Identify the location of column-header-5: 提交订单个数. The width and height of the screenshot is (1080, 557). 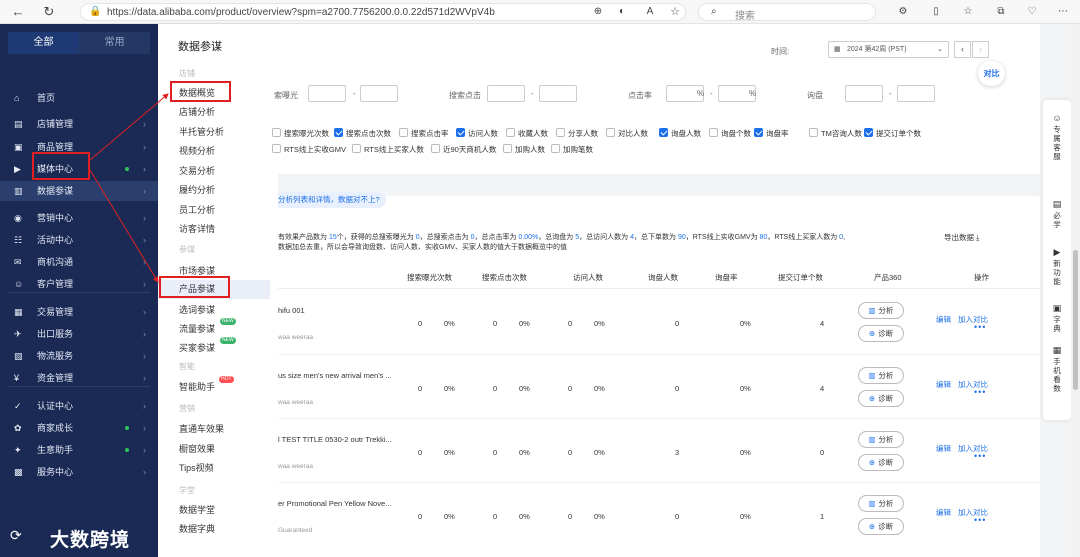
(800, 277).